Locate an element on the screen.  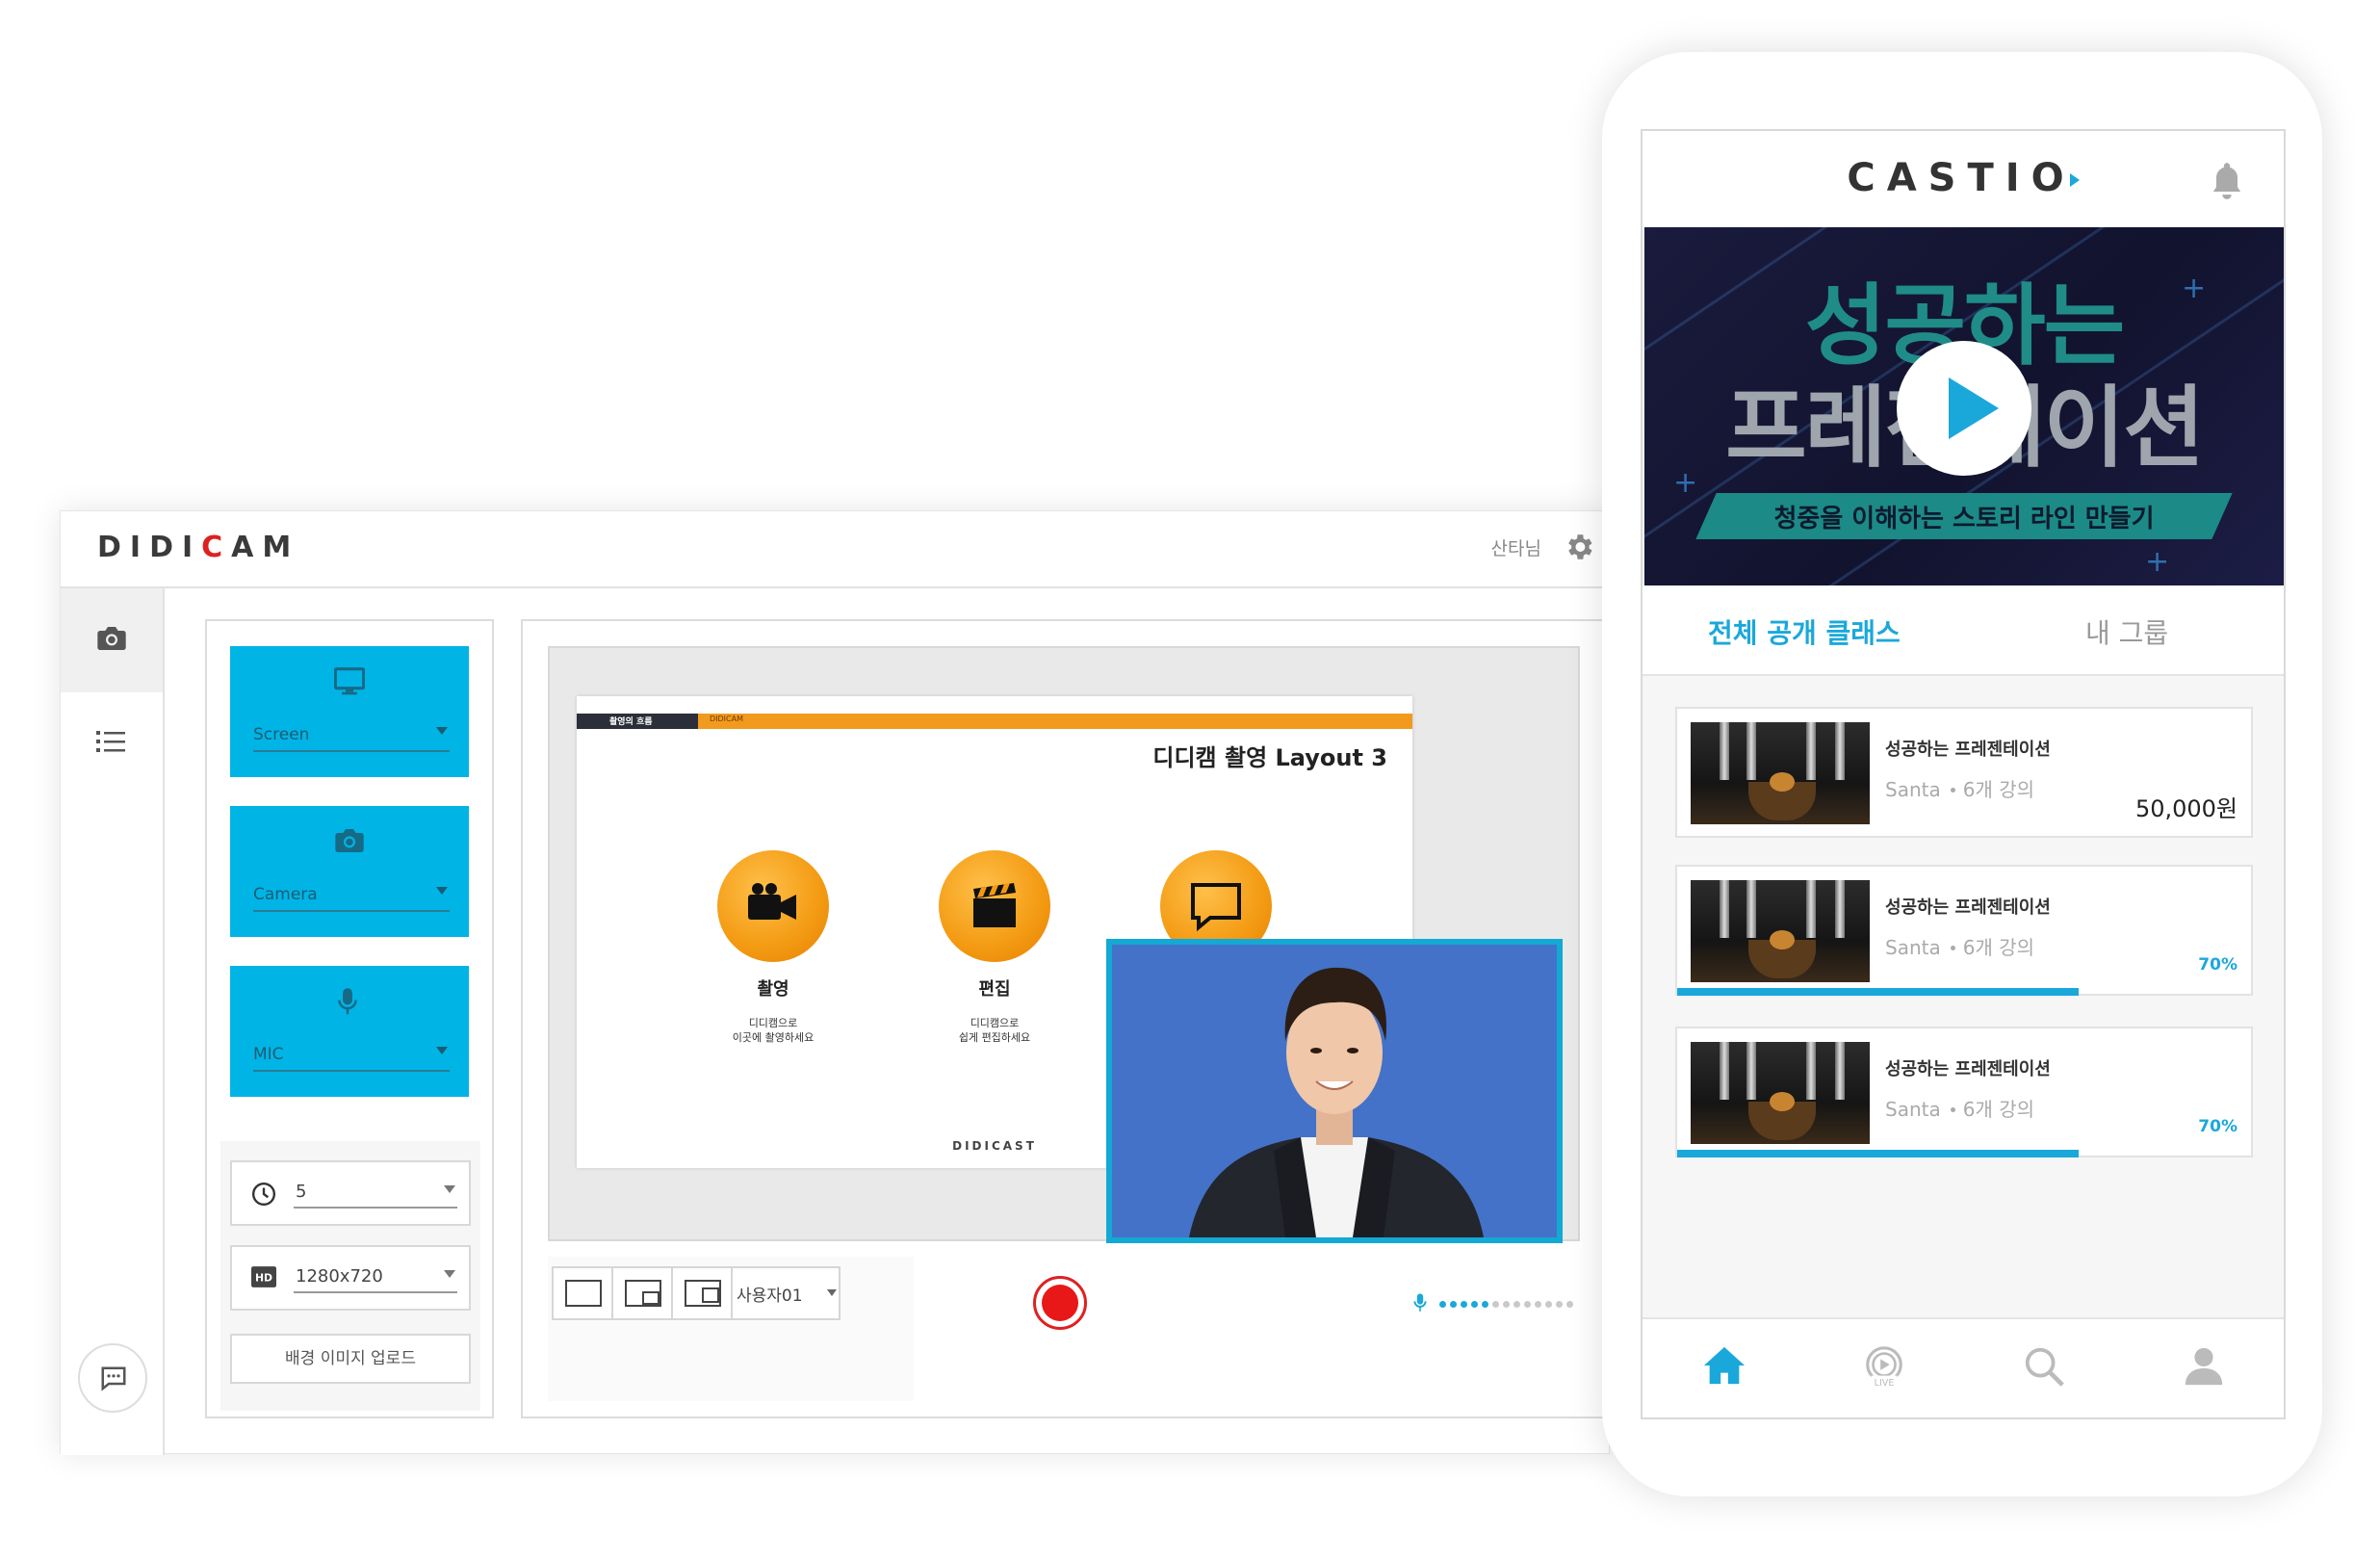
play-button is located at coordinates (1964, 408).